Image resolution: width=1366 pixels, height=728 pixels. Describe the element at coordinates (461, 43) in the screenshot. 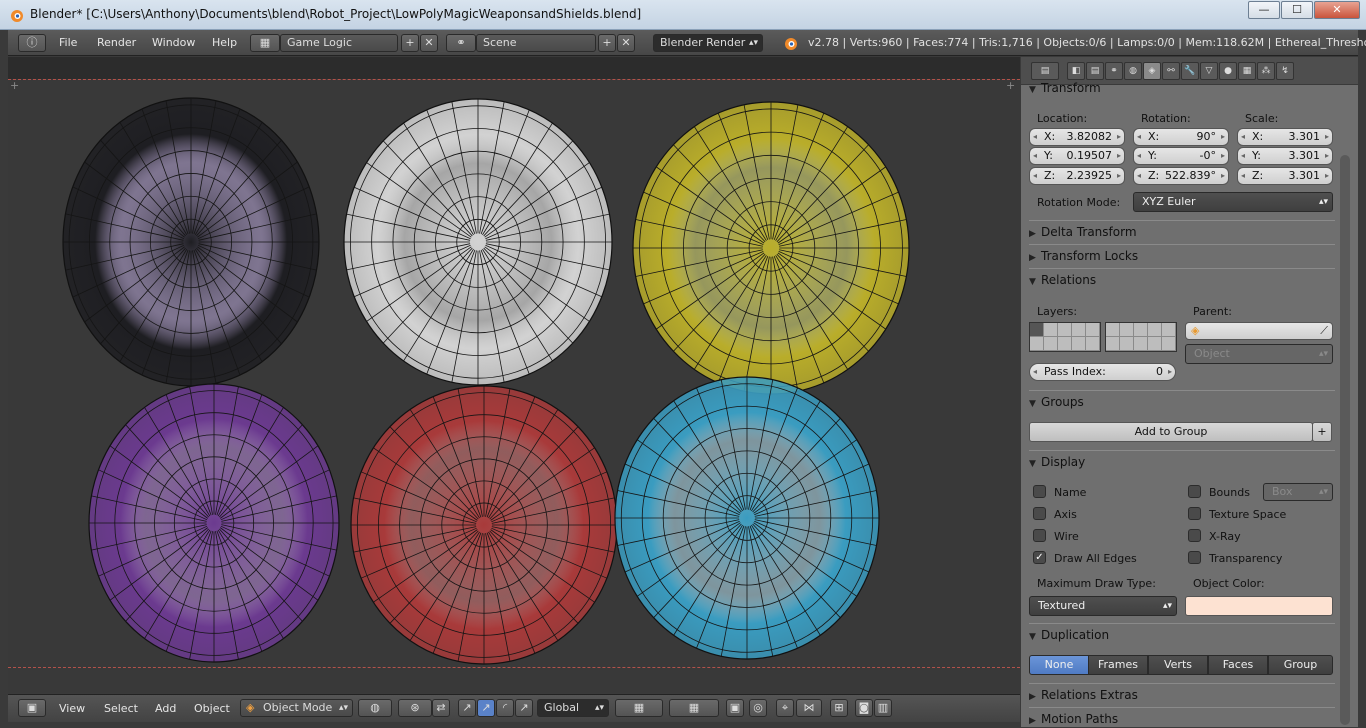

I see `scene-icon: ⚭` at that location.